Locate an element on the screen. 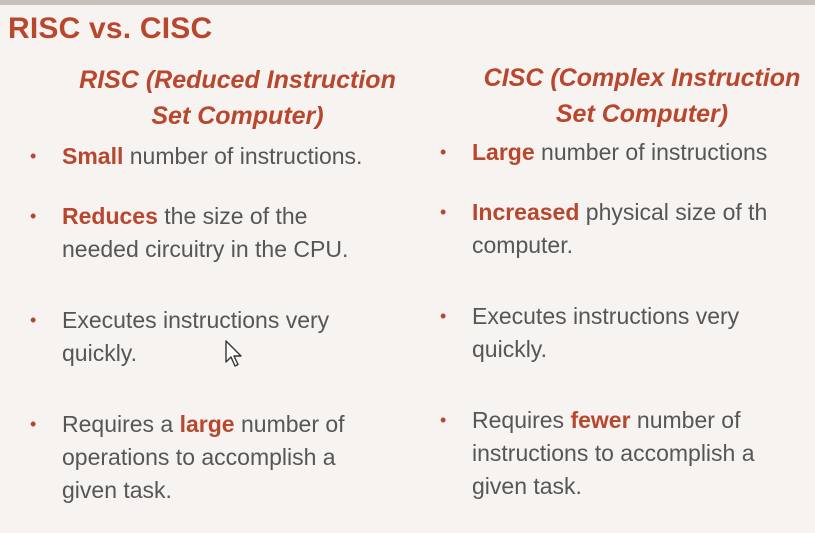  cisc-item-2-line-1: Increased physical size of th is located at coordinates (643, 212).